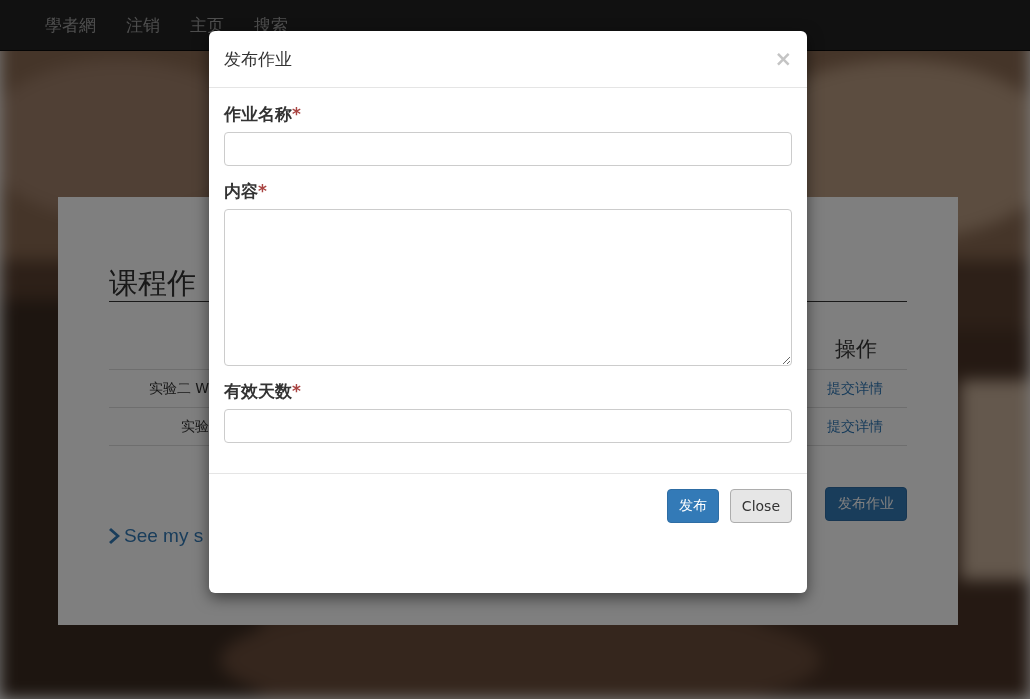 Image resolution: width=1030 pixels, height=699 pixels. Describe the element at coordinates (164, 536) in the screenshot. I see `see-link: See my s` at that location.